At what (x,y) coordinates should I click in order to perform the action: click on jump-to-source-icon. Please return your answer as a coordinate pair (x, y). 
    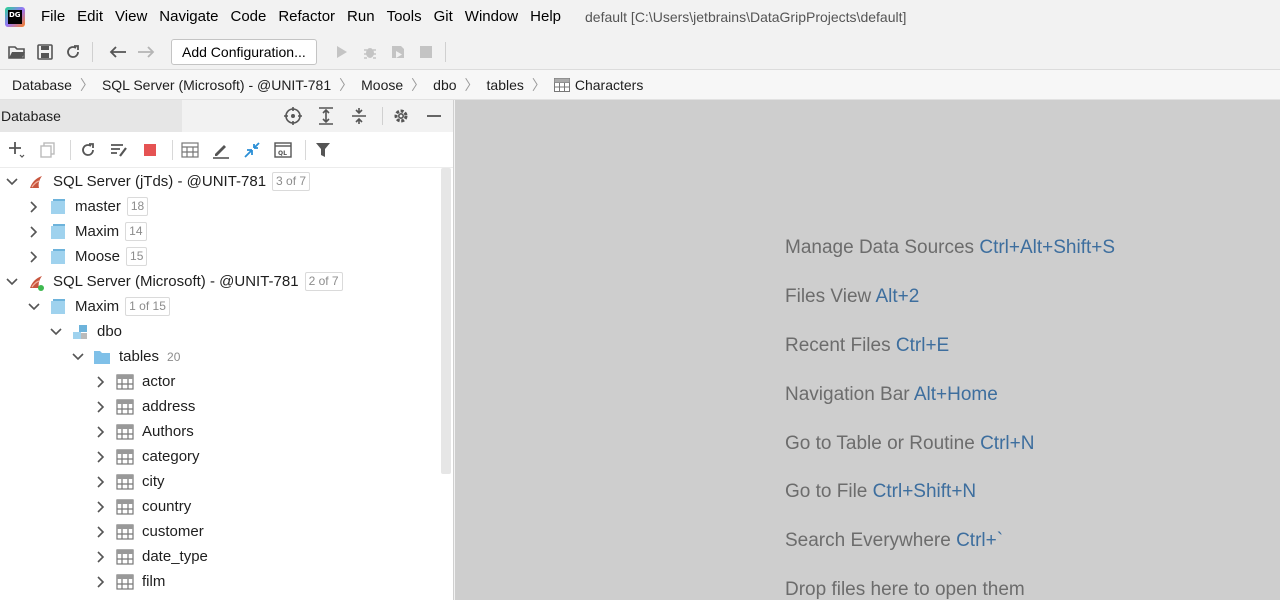
    Looking at the image, I should click on (252, 150).